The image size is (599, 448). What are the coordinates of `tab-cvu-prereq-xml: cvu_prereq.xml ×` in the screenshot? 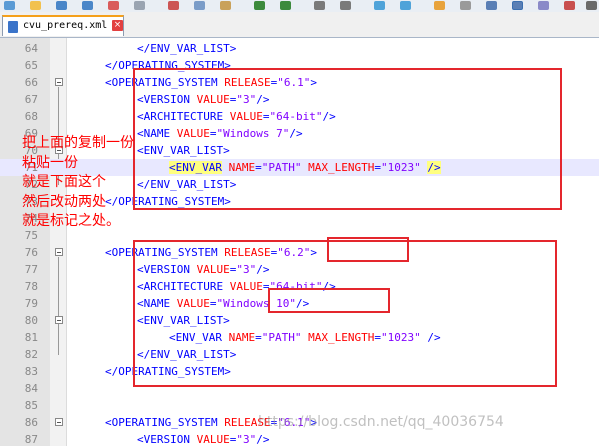 It's located at (63, 25).